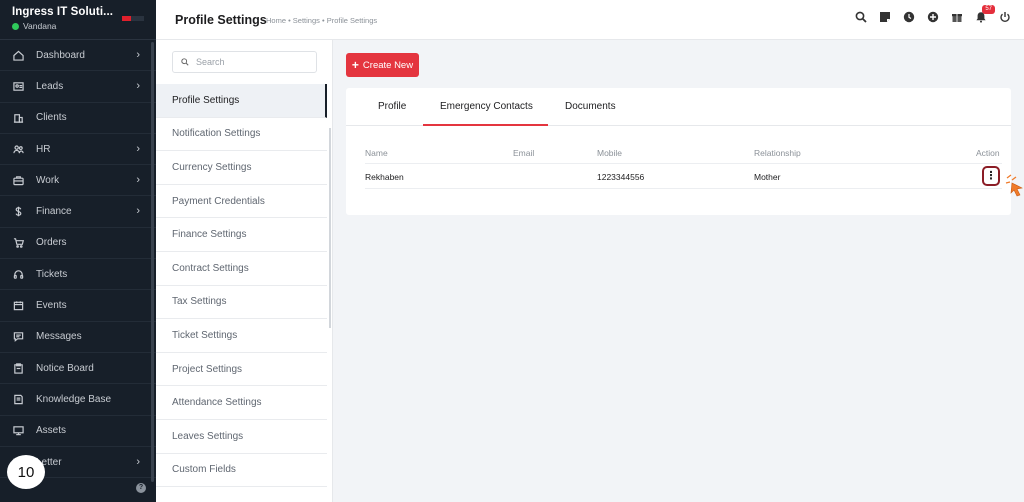  I want to click on brand-header: Ingress IT Soluti... Vandana, so click(78, 20).